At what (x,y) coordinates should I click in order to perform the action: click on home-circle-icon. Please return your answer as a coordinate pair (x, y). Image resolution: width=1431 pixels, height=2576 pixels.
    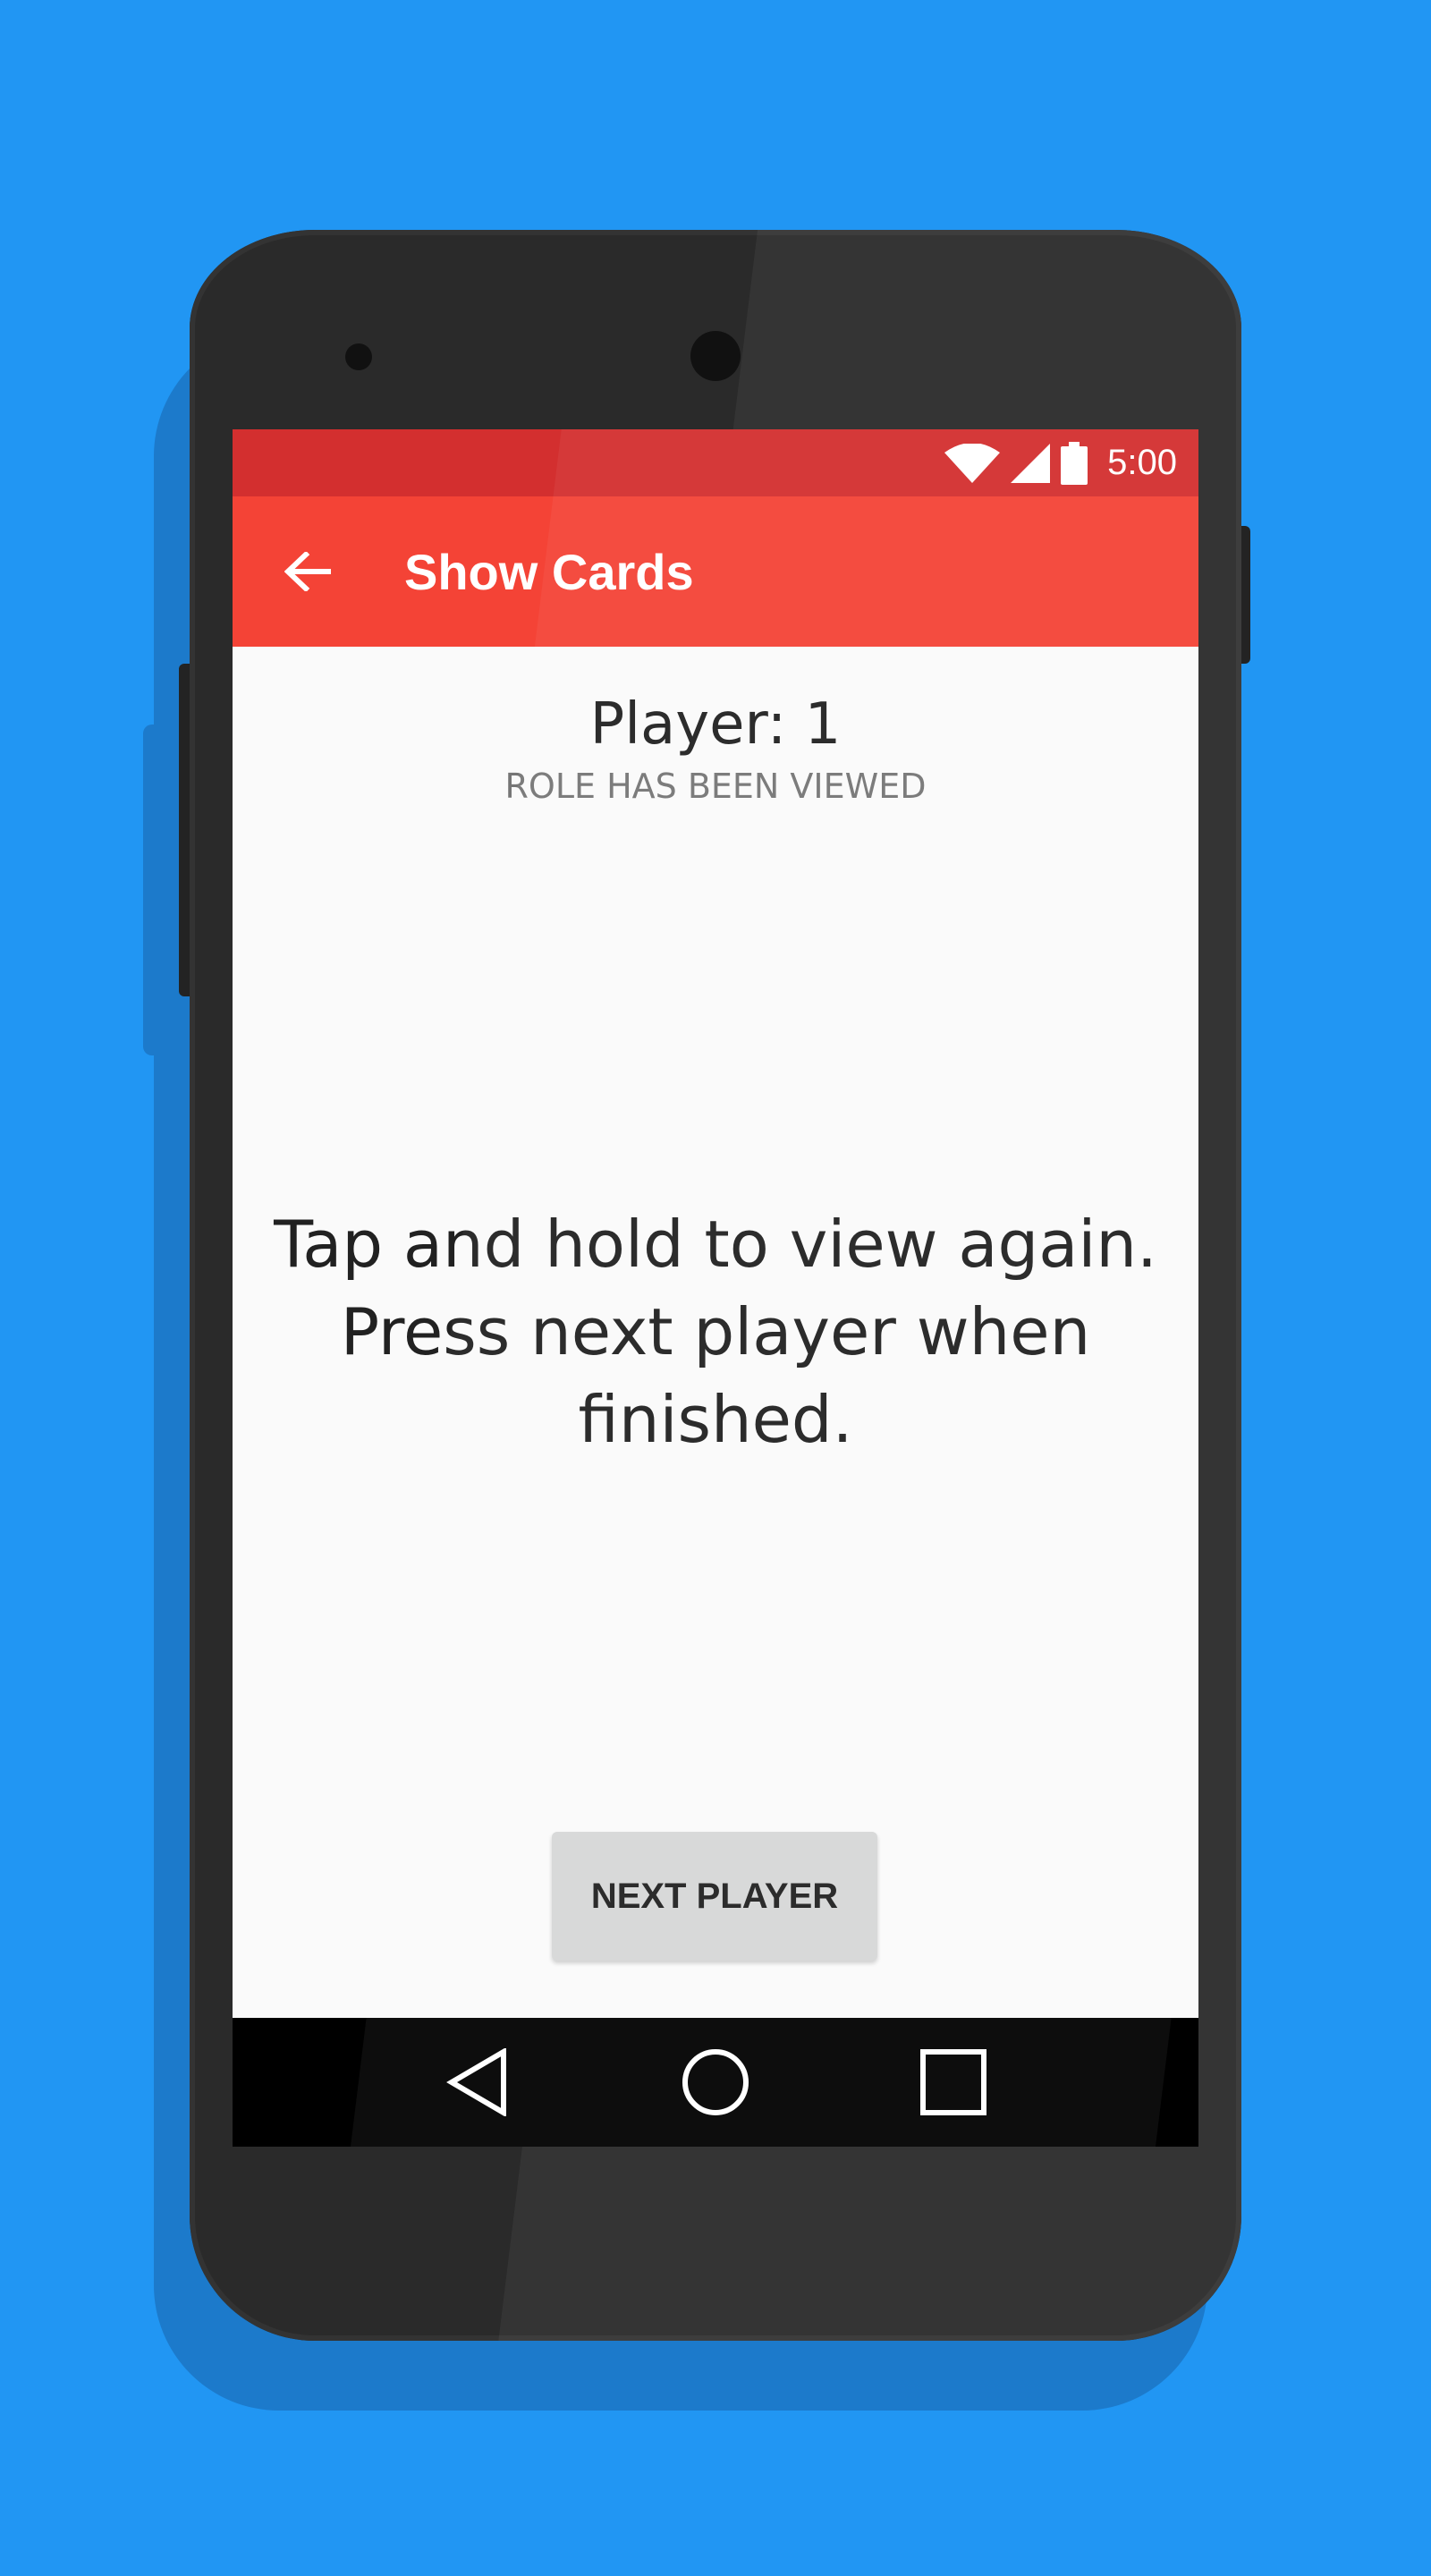
    Looking at the image, I should click on (716, 2082).